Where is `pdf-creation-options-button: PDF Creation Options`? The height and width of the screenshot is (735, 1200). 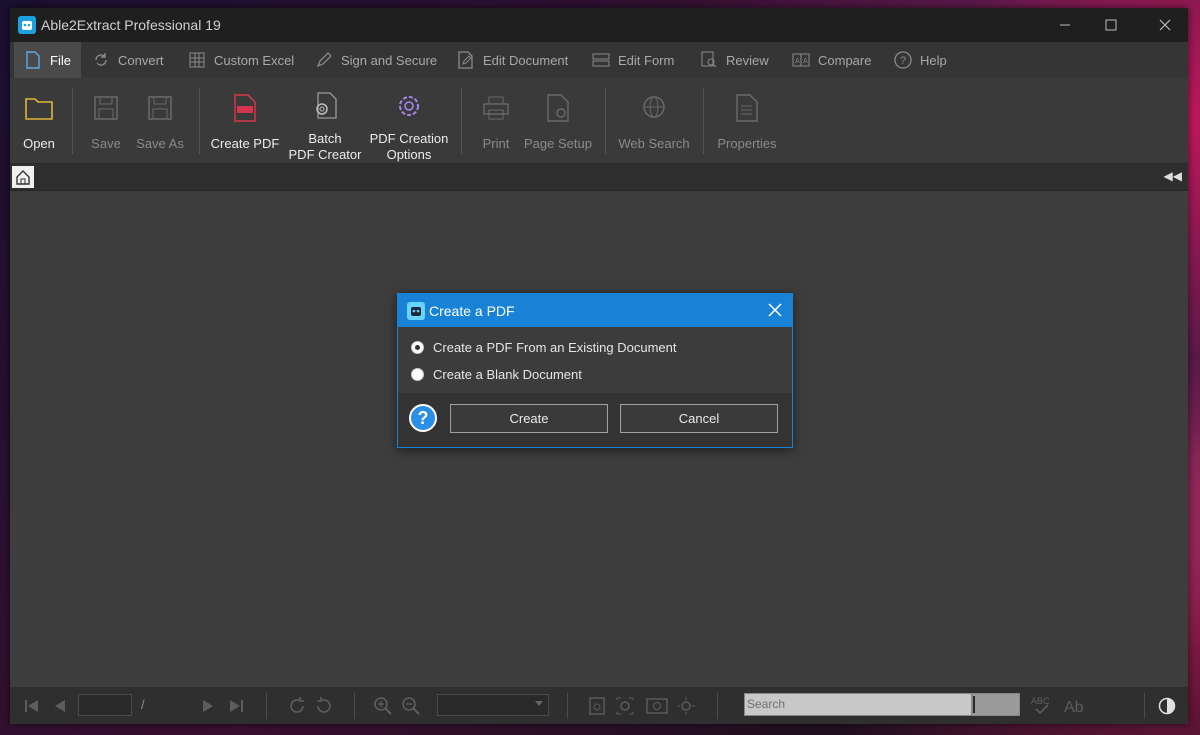
pdf-creation-options-button: PDF Creation Options is located at coordinates (409, 120).